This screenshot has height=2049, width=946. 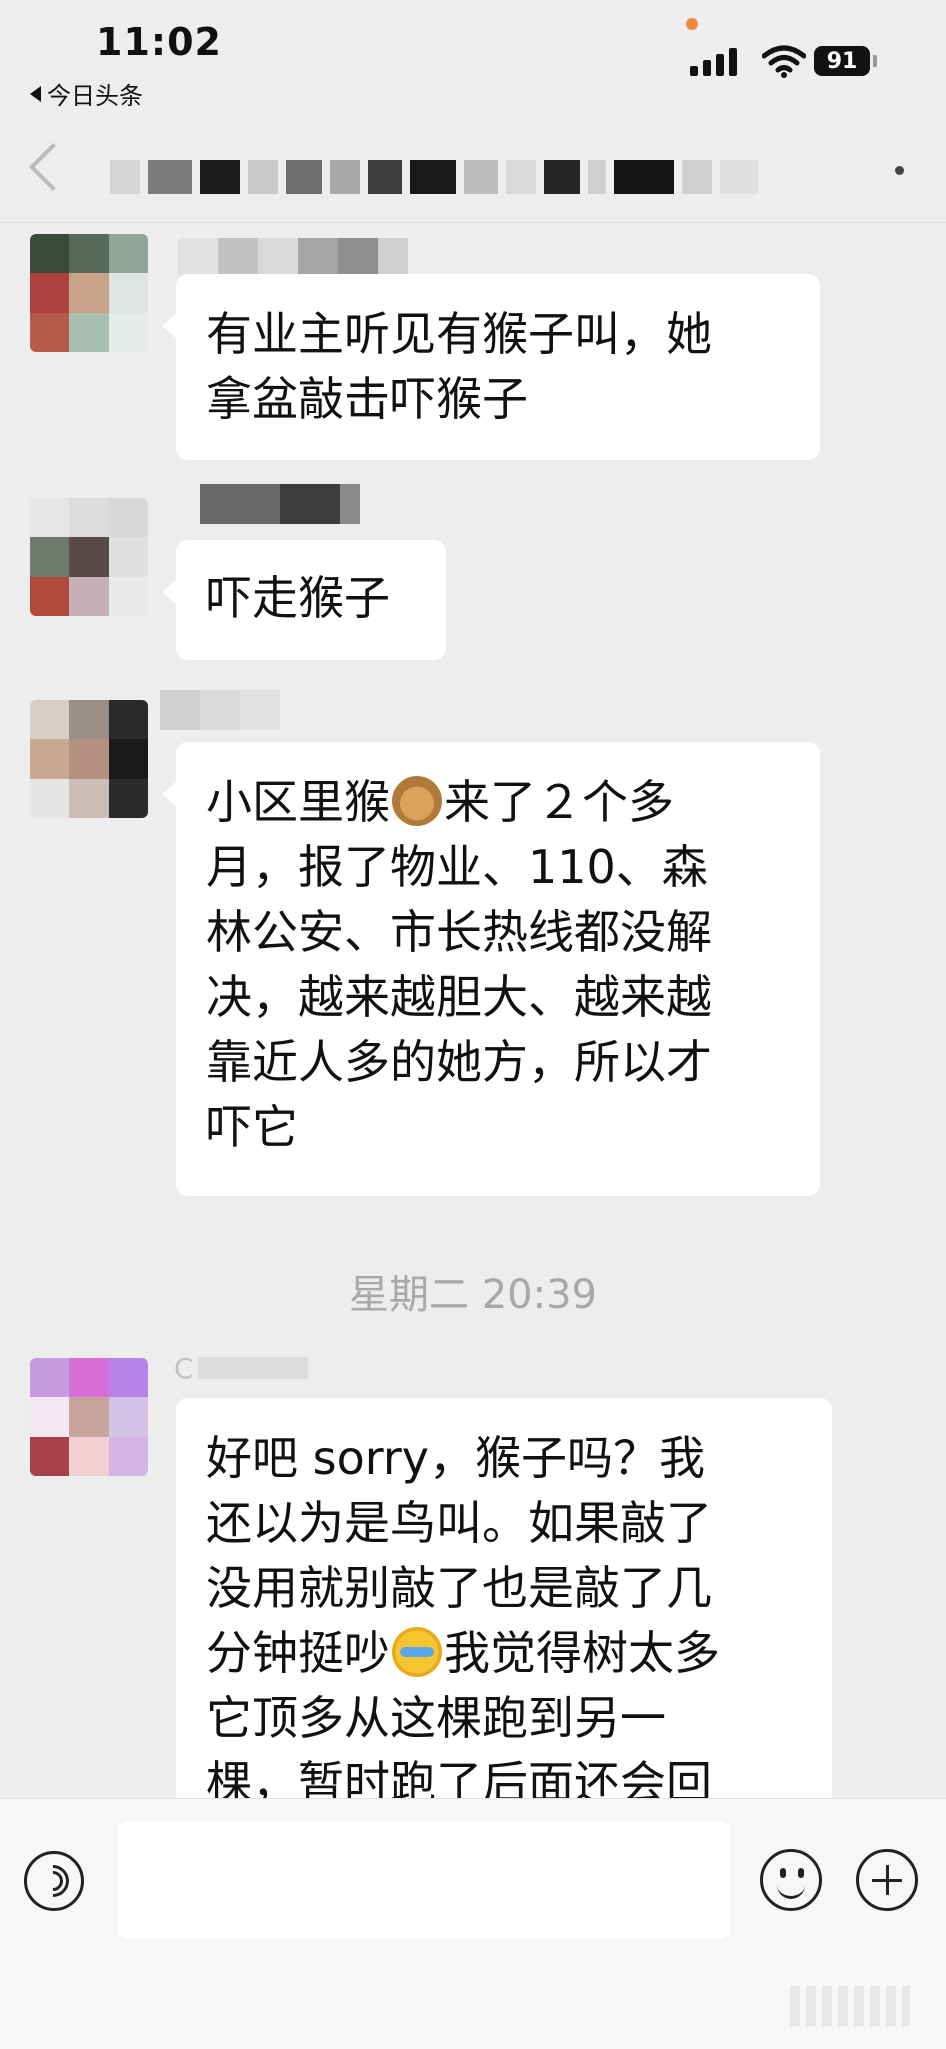 I want to click on message-line: 决，越来越胆大、越来越, so click(x=459, y=997).